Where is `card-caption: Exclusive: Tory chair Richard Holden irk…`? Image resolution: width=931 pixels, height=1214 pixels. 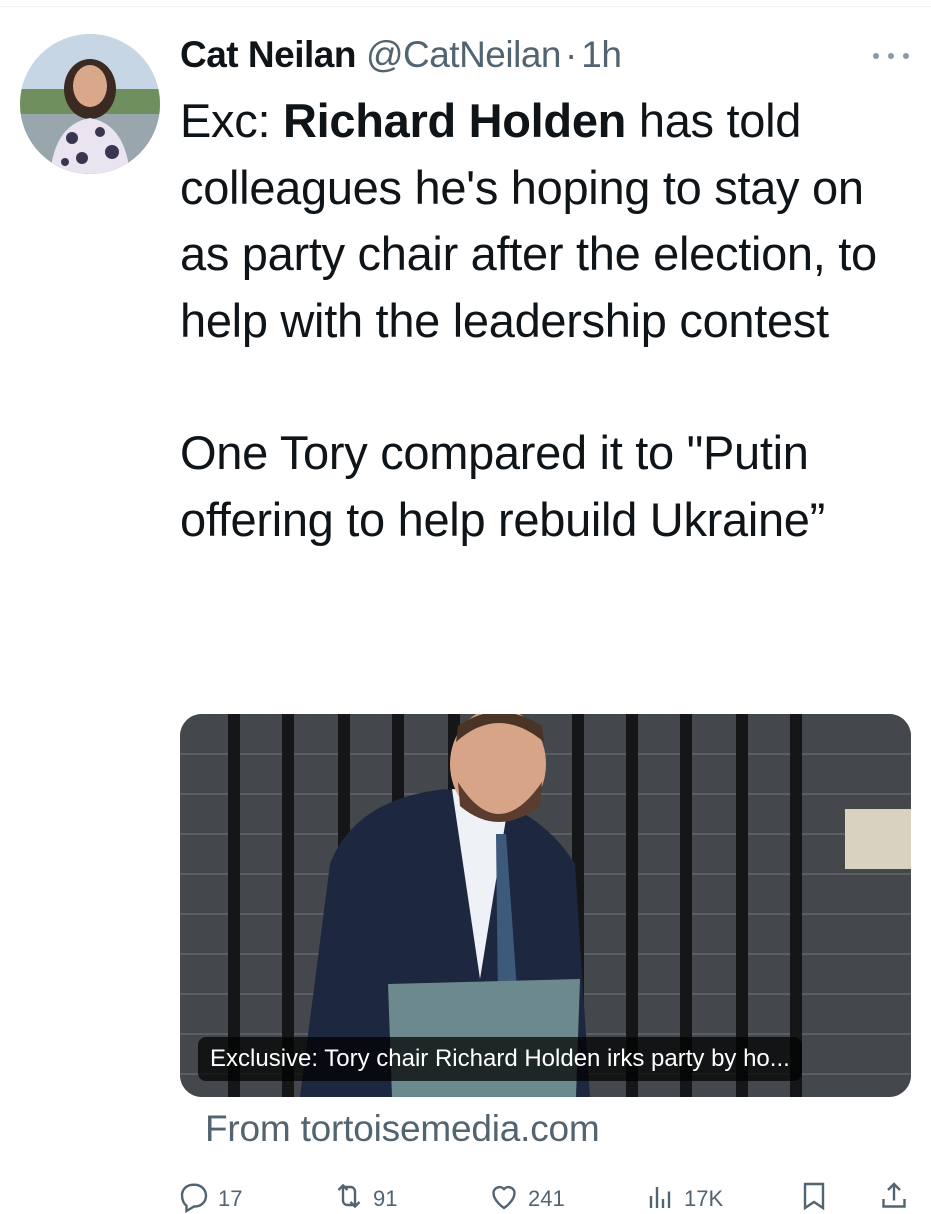
card-caption: Exclusive: Tory chair Richard Holden irk… is located at coordinates (500, 1059).